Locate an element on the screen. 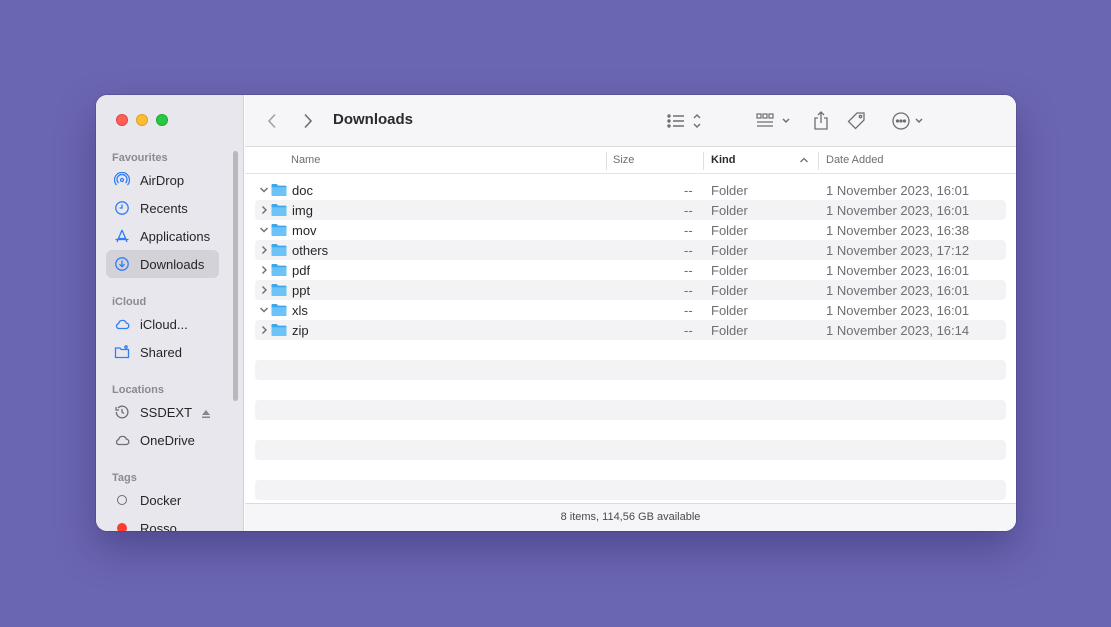 This screenshot has width=1111, height=627. file-row: mov -- Folder 1 November 2023, 16:38 is located at coordinates (630, 230).